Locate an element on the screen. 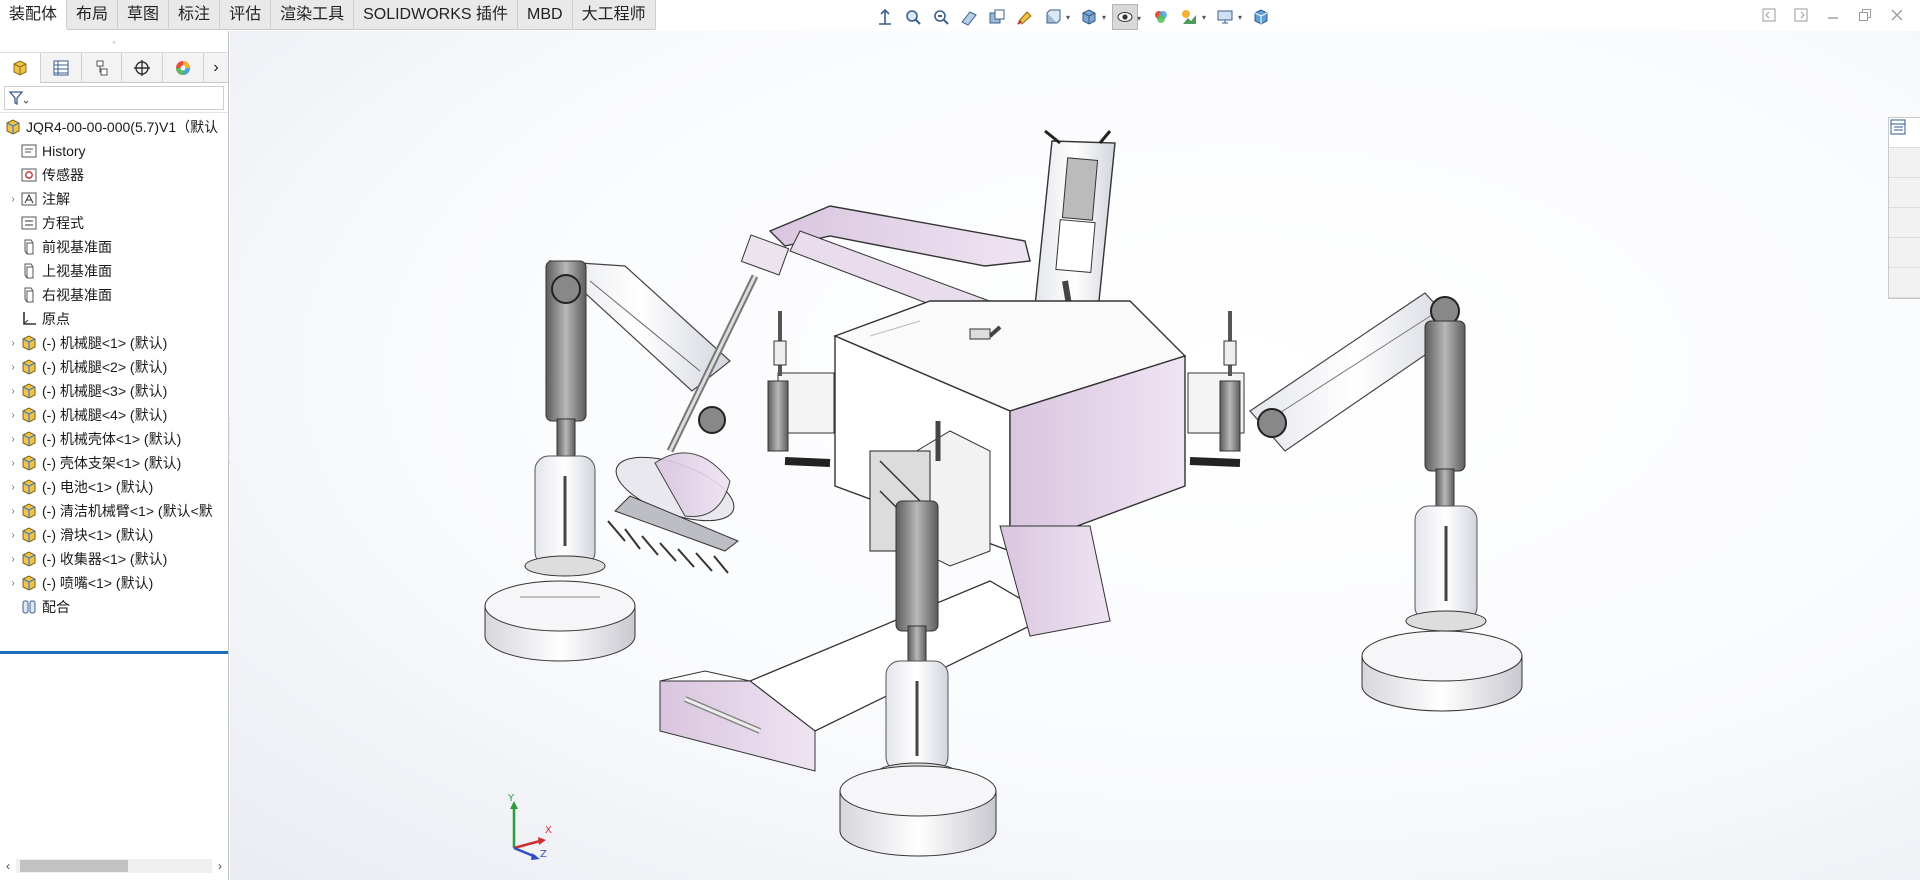  tree-node-label: 配合 is located at coordinates (56, 607).